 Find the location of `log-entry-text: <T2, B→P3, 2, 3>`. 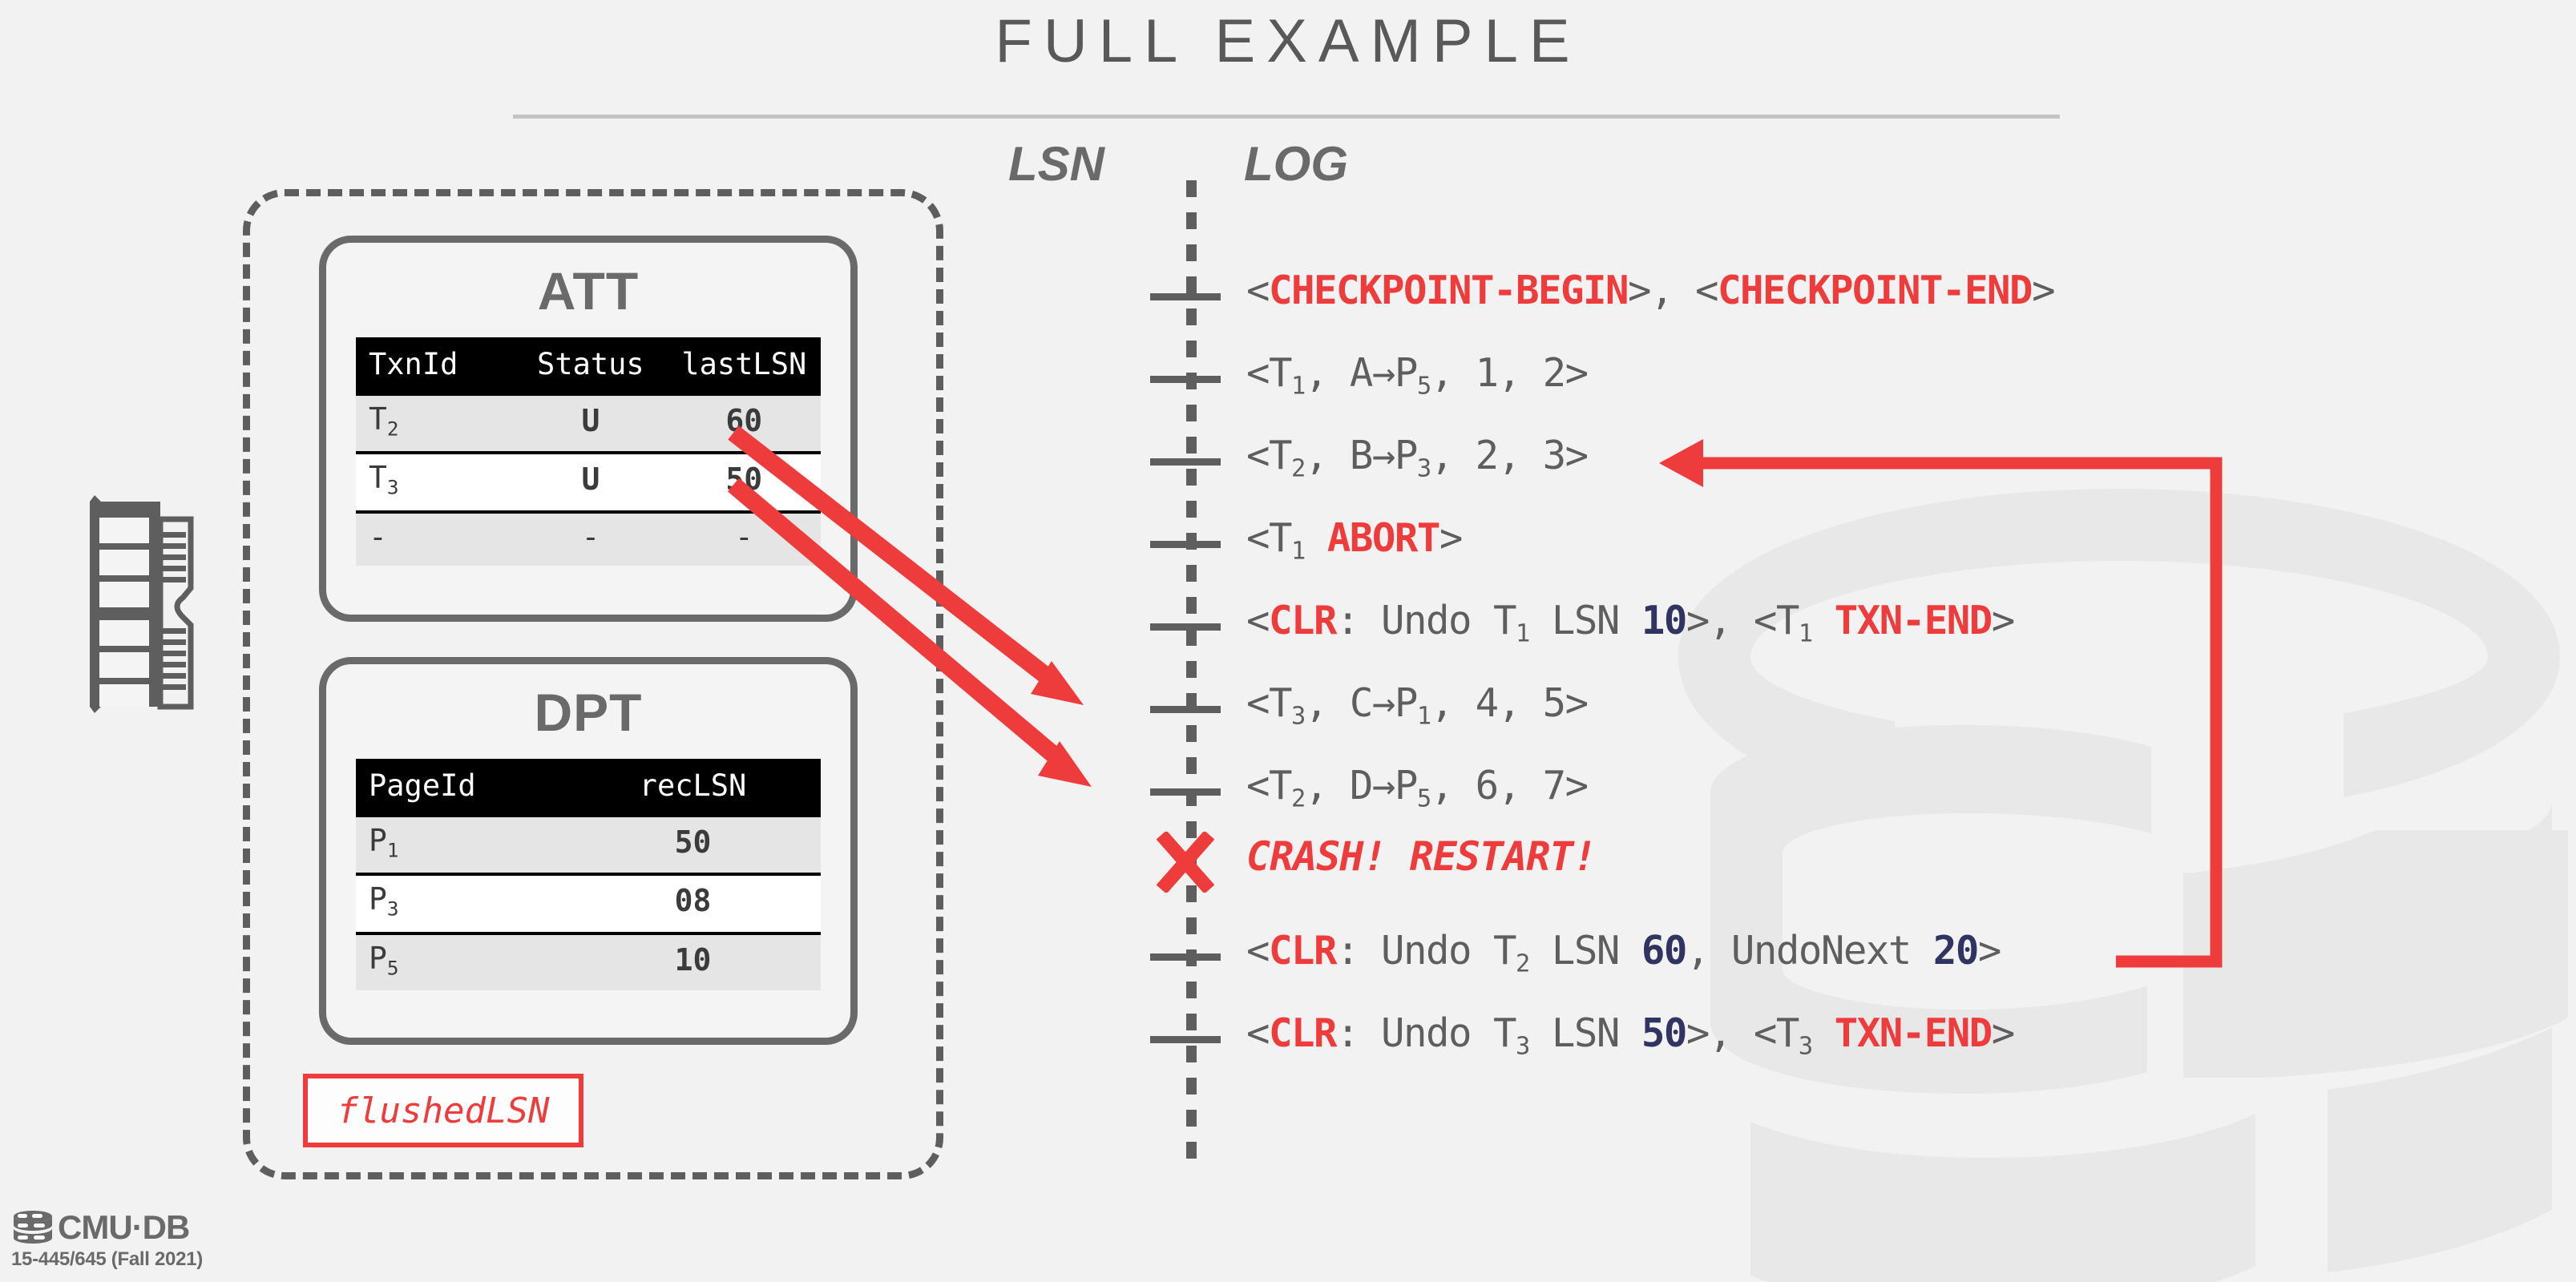

log-entry-text: <T2, B→P3, 2, 3> is located at coordinates (1418, 458).